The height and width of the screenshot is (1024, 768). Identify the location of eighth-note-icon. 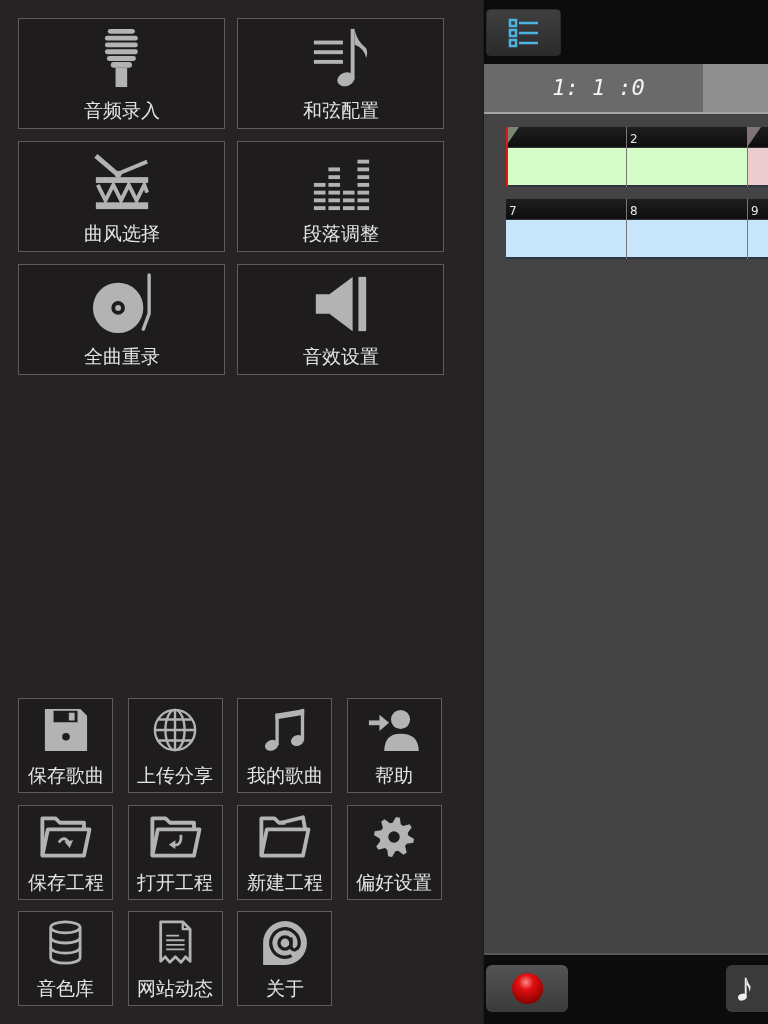
(743, 988).